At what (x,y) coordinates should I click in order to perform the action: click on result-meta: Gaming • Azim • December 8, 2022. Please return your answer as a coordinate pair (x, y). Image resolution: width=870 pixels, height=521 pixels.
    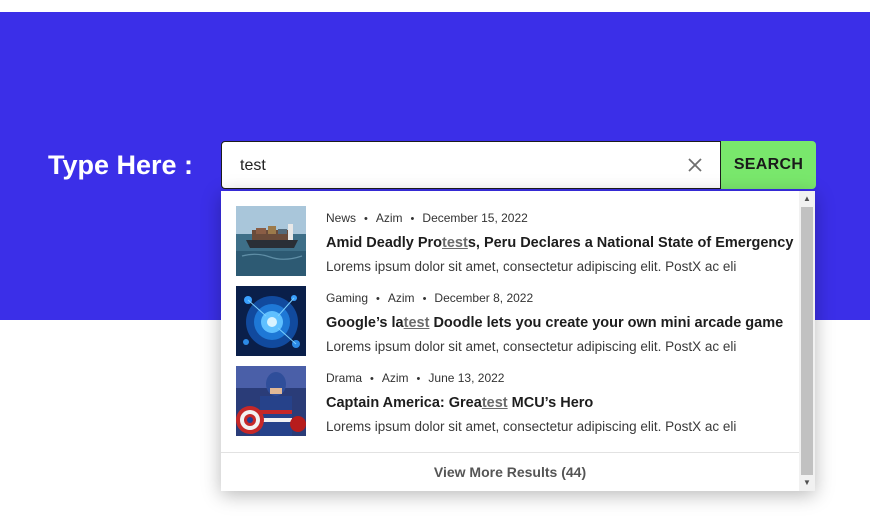
    Looking at the image, I should click on (429, 298).